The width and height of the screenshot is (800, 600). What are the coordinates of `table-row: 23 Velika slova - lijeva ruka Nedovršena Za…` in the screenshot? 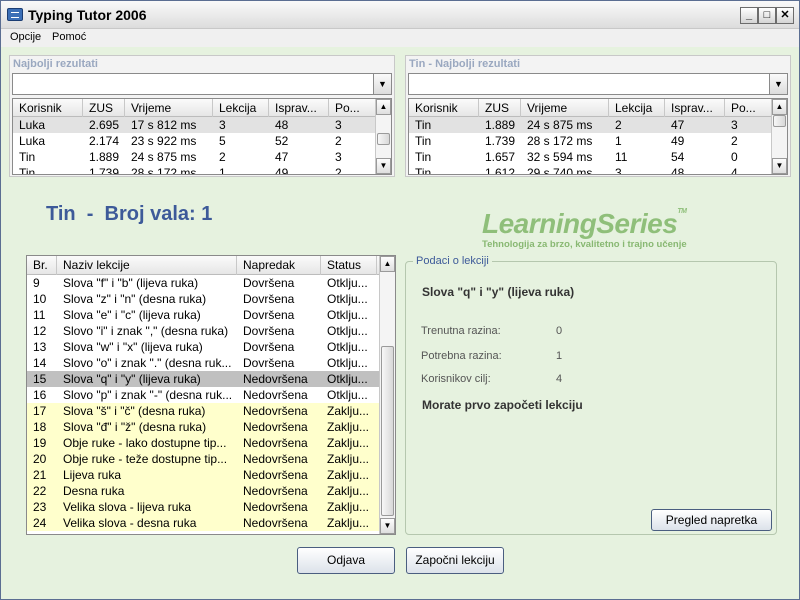 It's located at (203, 507).